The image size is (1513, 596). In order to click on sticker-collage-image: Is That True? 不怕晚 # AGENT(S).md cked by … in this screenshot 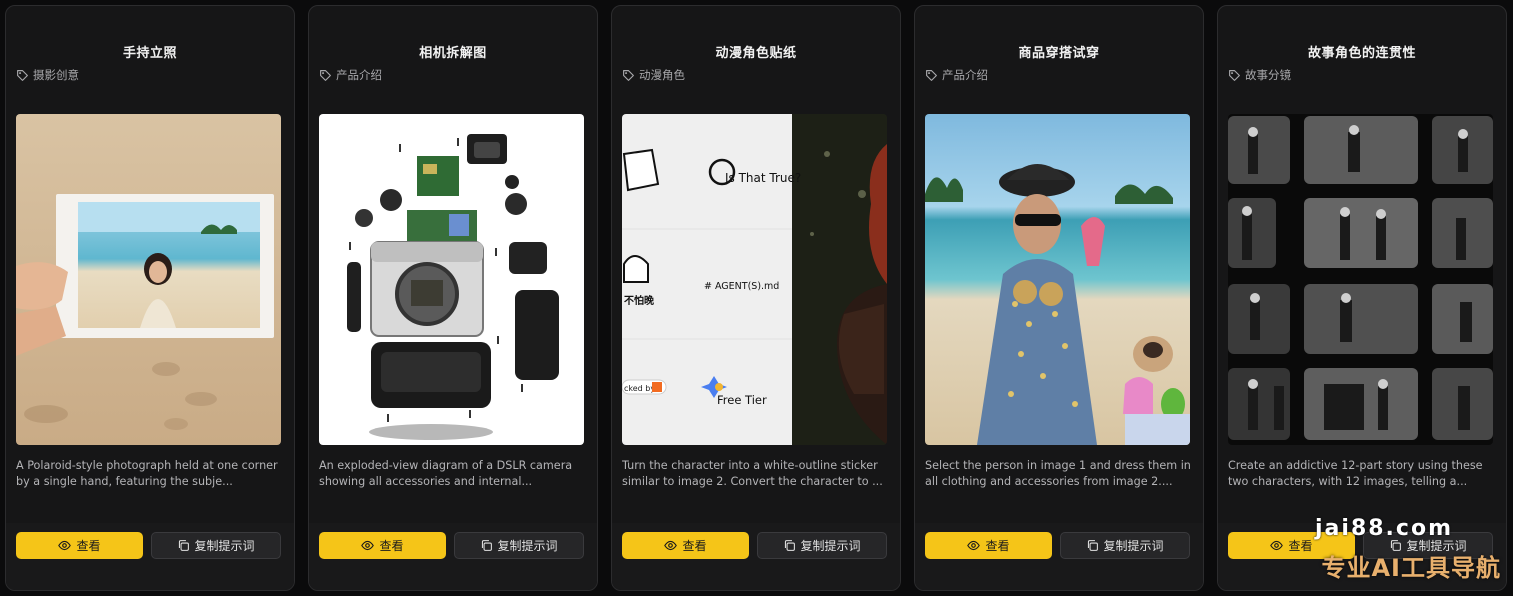, I will do `click(754, 279)`.